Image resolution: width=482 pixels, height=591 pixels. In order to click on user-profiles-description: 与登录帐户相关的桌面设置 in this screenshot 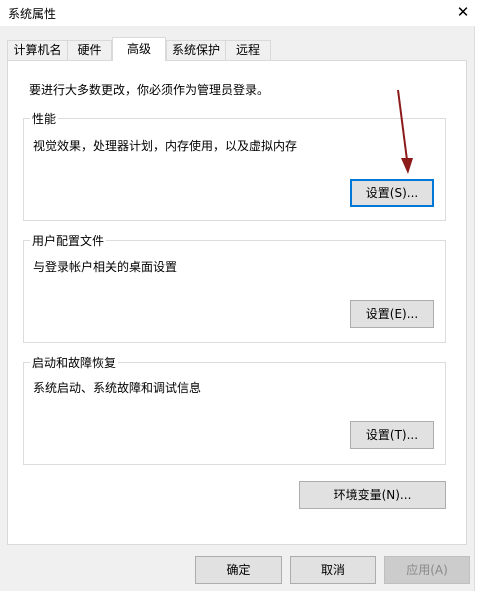, I will do `click(105, 267)`.